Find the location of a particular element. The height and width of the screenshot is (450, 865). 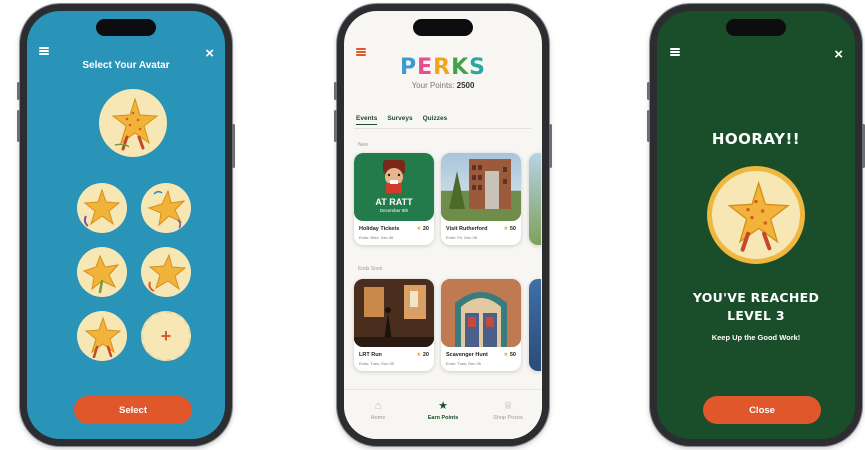

event-card: LRT Run ★ 20 Ends: Tues, Dec 05 is located at coordinates (394, 325).